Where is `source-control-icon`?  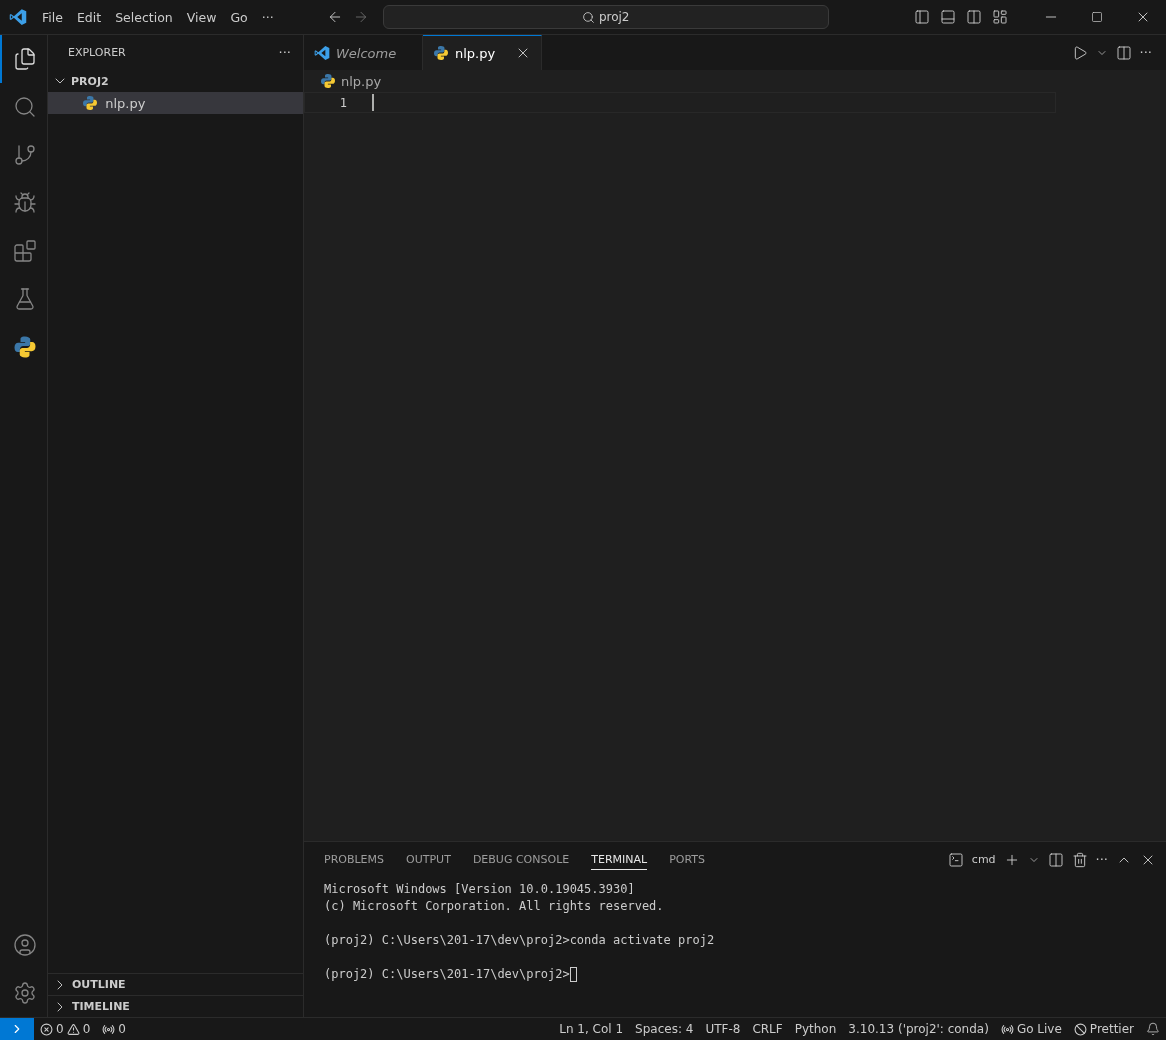
source-control-icon is located at coordinates (24, 155).